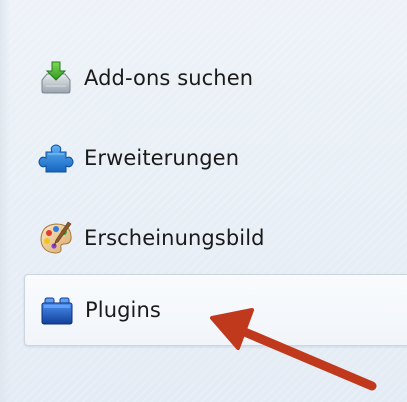 Image resolution: width=407 pixels, height=402 pixels. What do you see at coordinates (56, 237) in the screenshot?
I see `paint-palette-icon` at bounding box center [56, 237].